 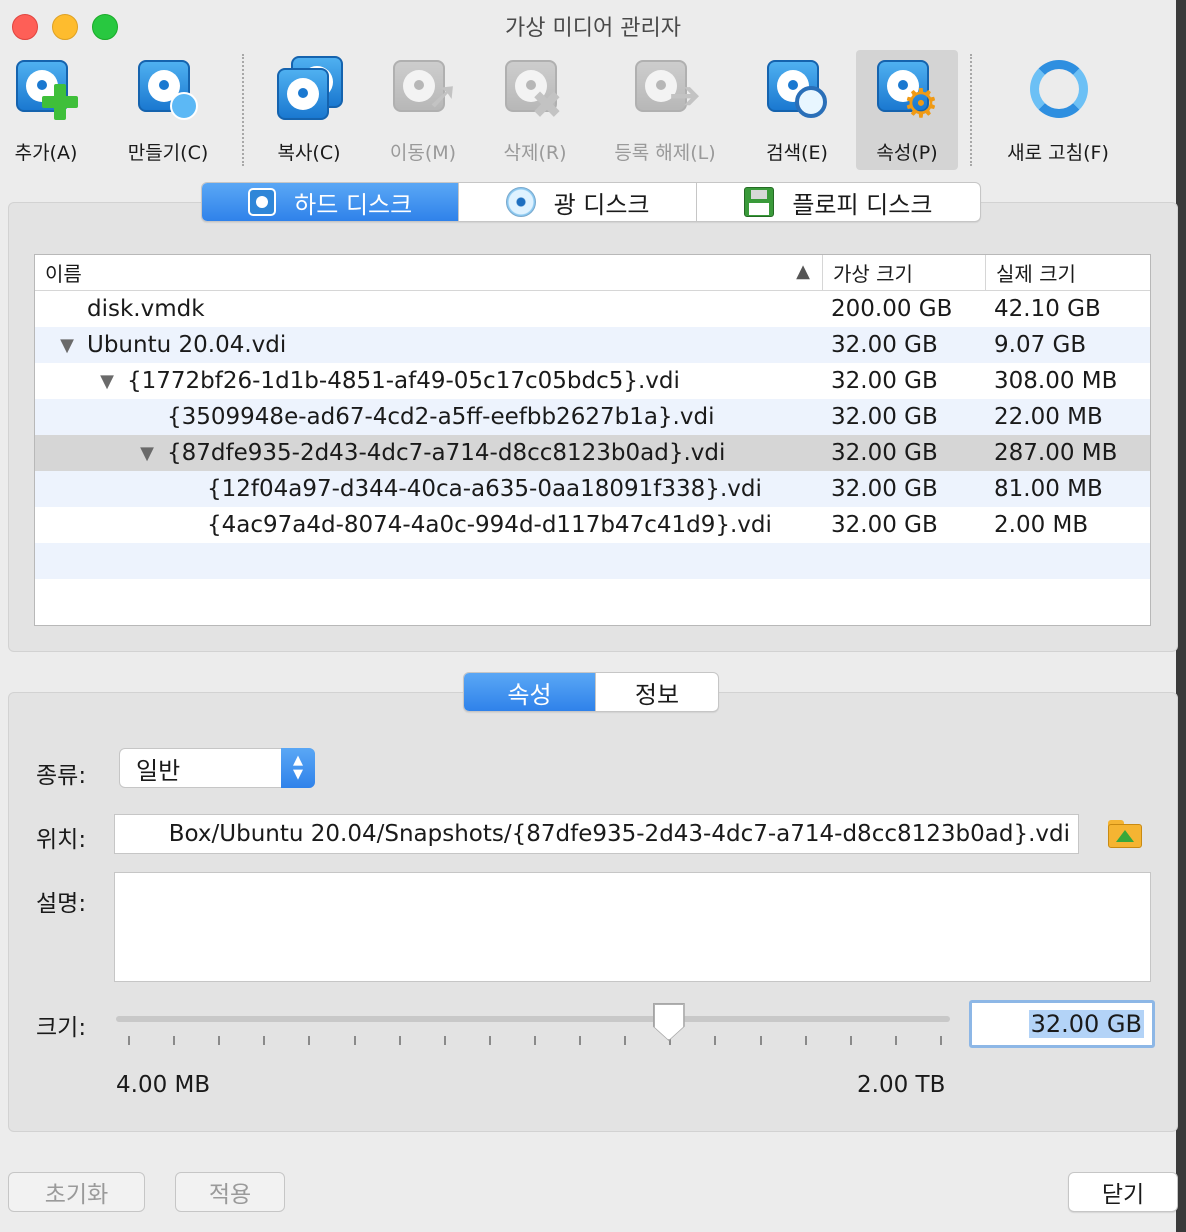 I want to click on row-actual-size: 308.00 MB, so click(x=1056, y=381).